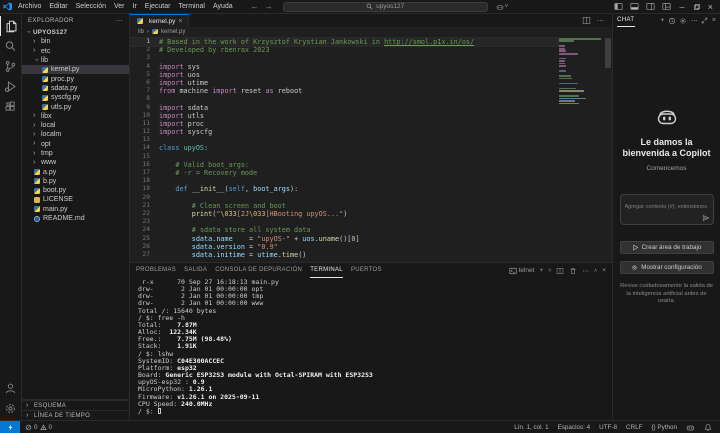  I want to click on tree-item-opt: › opt, so click(75, 144).